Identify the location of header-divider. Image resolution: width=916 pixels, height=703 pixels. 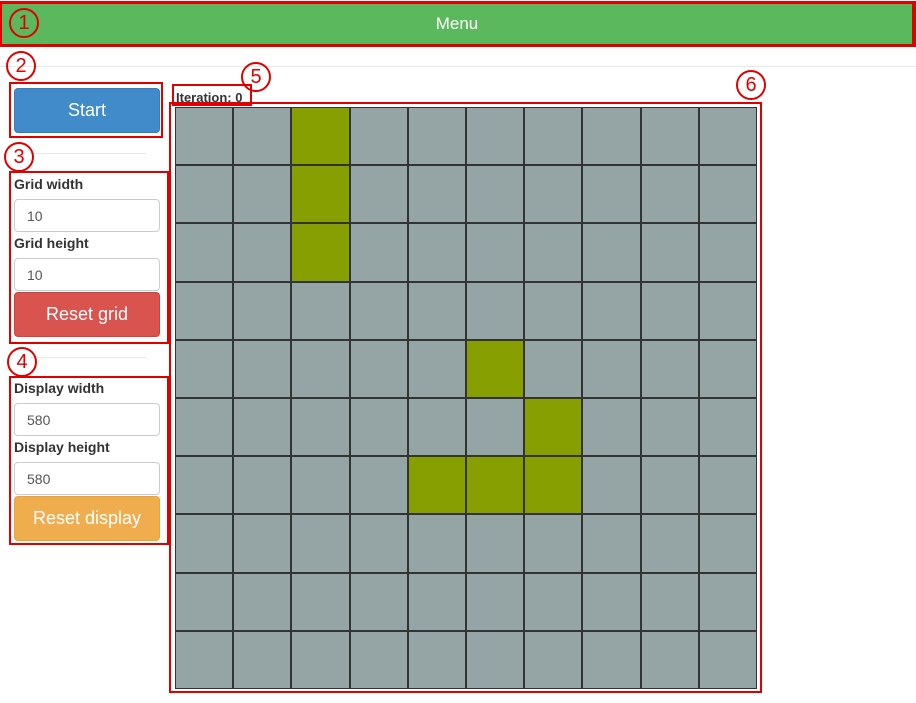
(458, 66).